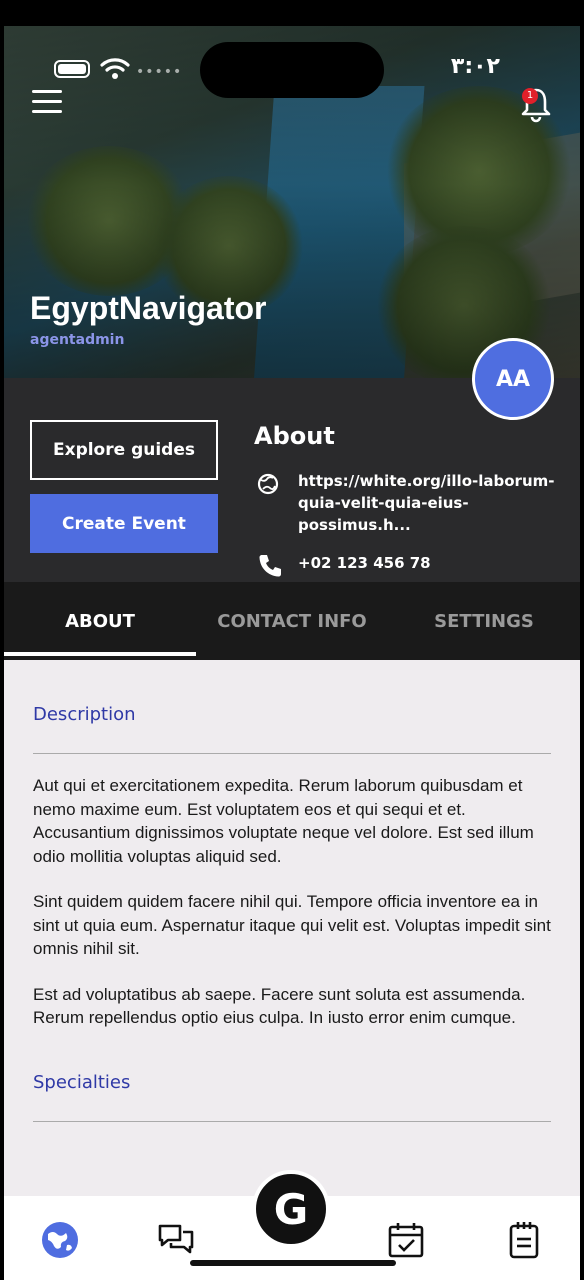 This screenshot has height=1280, width=584. Describe the element at coordinates (294, 436) in the screenshot. I see `about-heading: About` at that location.